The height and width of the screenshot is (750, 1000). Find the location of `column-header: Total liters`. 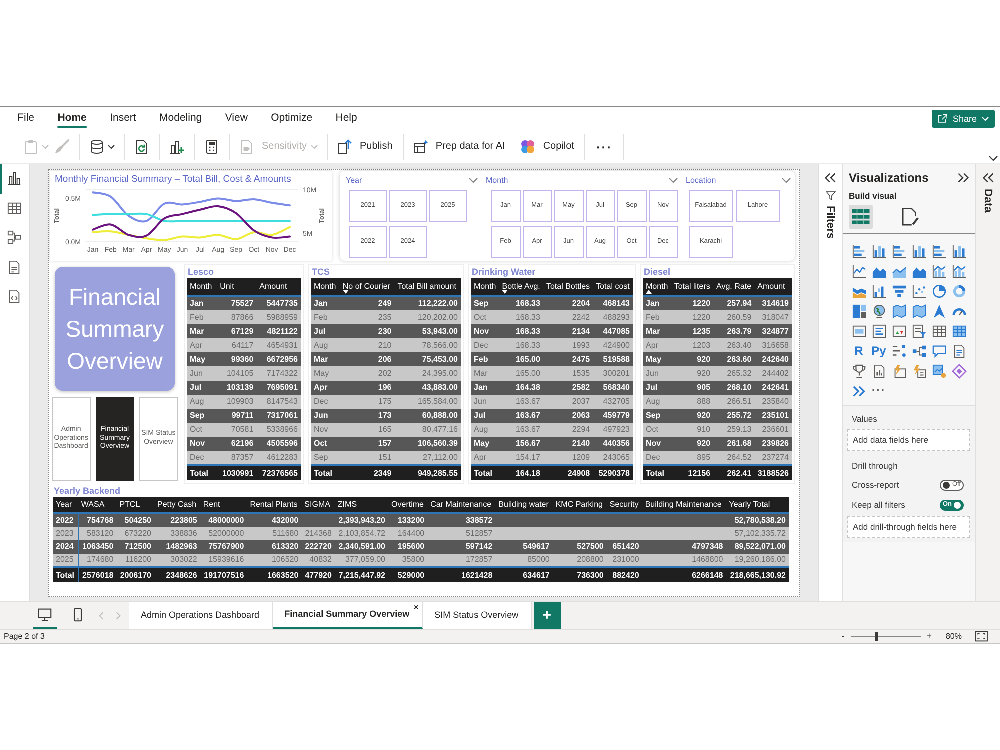

column-header: Total liters is located at coordinates (692, 287).